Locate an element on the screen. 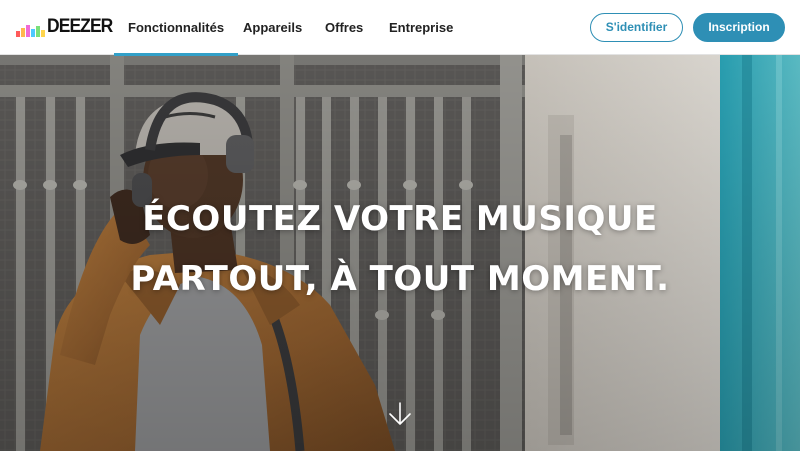 This screenshot has height=451, width=800. arrow-down-icon is located at coordinates (400, 414).